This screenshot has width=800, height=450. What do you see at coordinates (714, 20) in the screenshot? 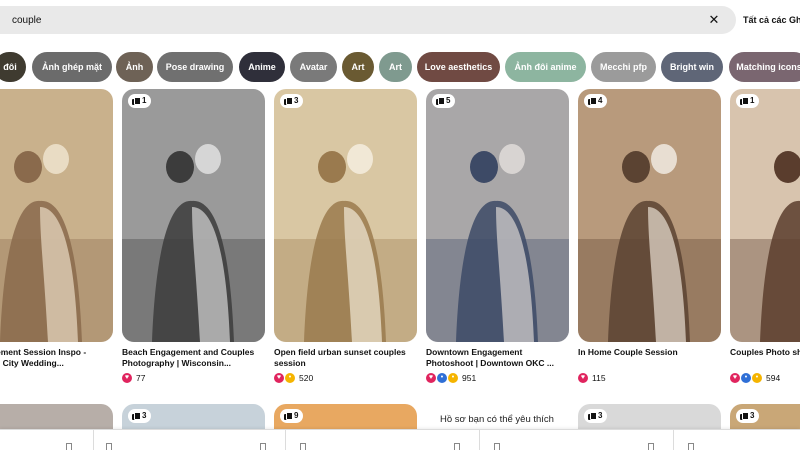
I see `close-icon: ✕` at bounding box center [714, 20].